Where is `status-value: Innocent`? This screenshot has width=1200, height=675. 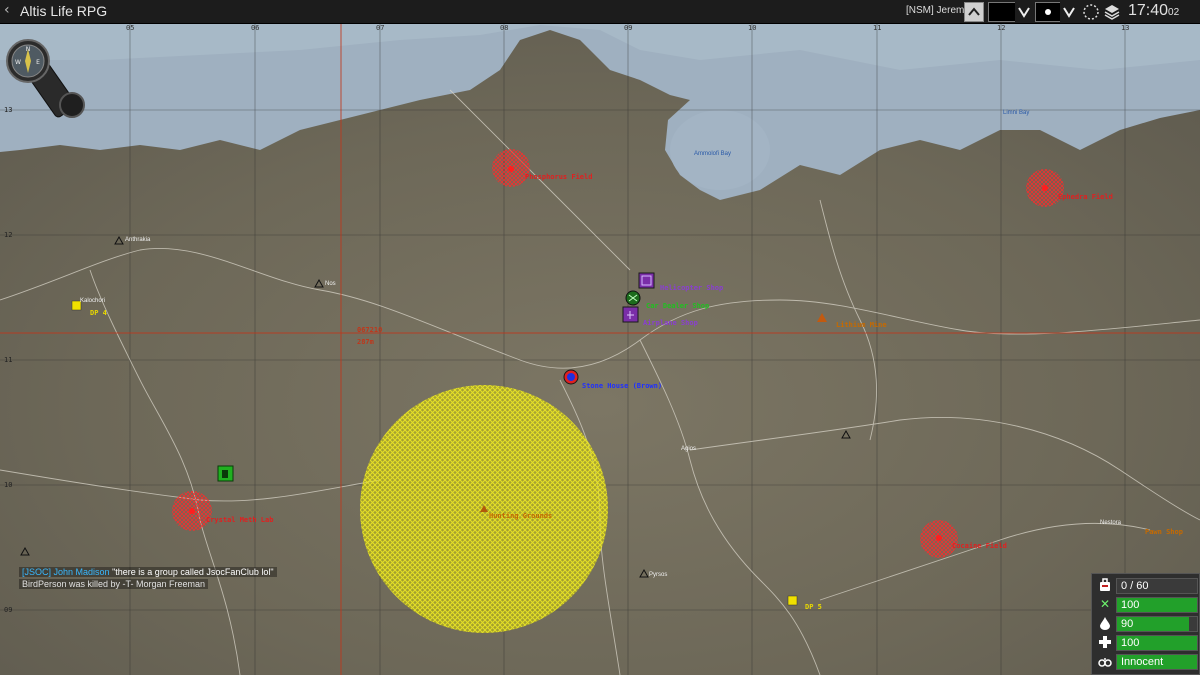
status-value: Innocent is located at coordinates (1142, 662).